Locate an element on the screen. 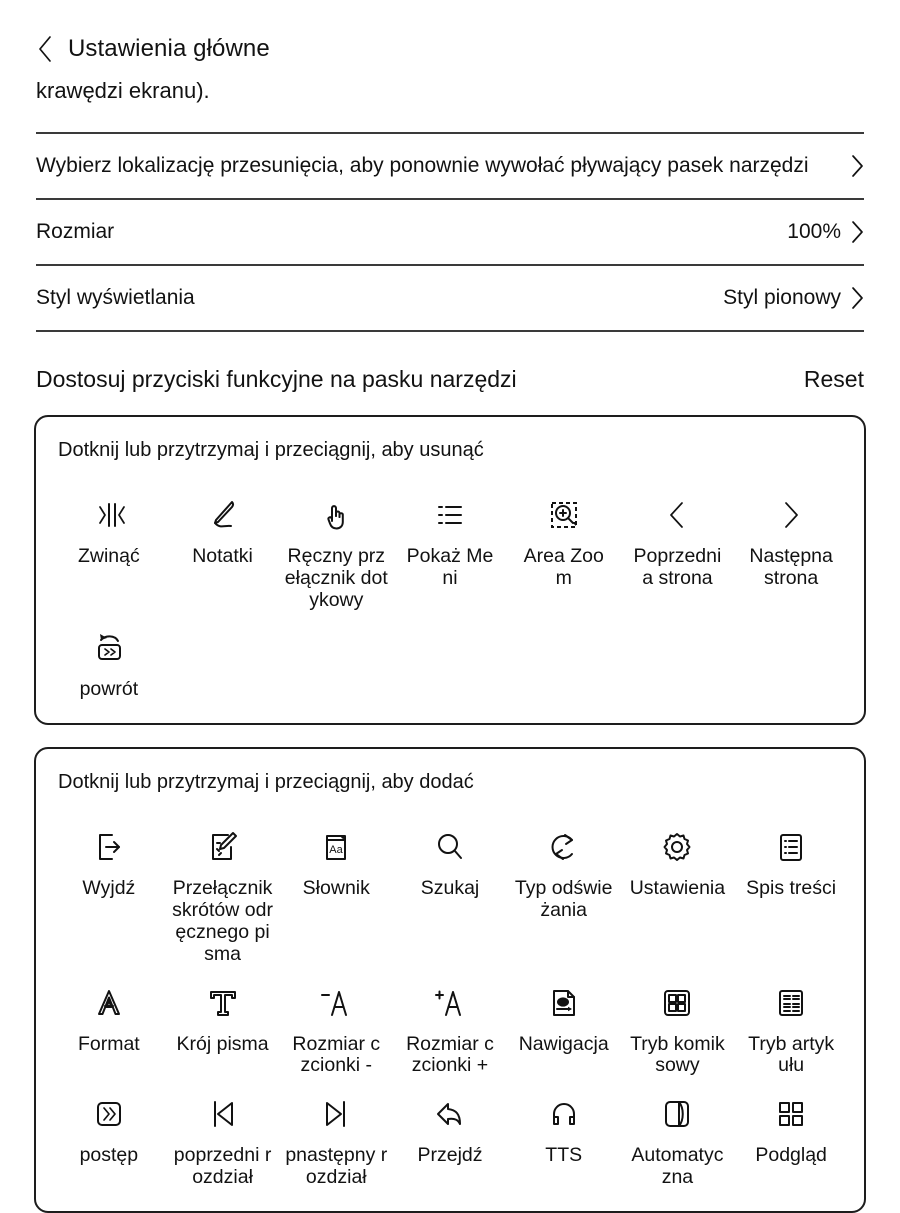 The image size is (900, 1213). settings-row-value-group: Styl pionowy is located at coordinates (793, 298).